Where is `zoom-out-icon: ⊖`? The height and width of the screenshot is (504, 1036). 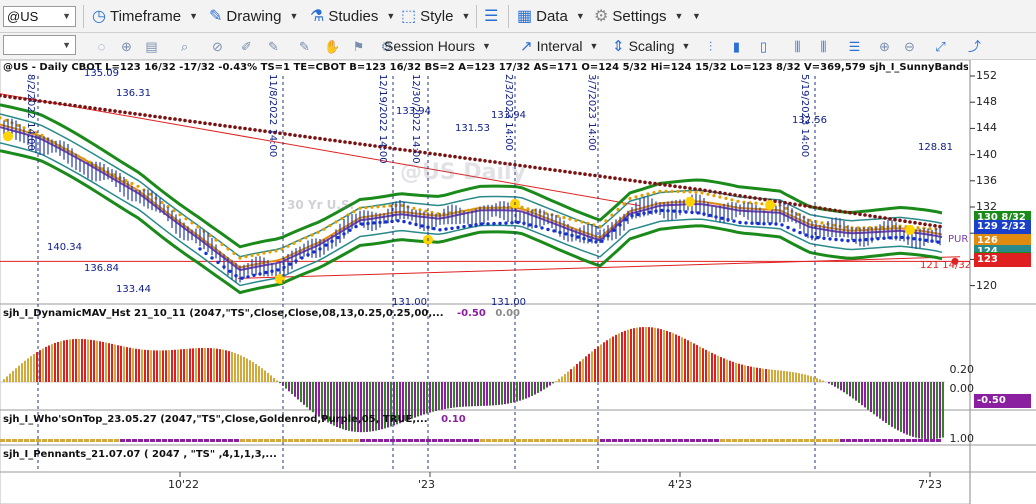
zoom-out-icon: ⊖ is located at coordinates (909, 46).